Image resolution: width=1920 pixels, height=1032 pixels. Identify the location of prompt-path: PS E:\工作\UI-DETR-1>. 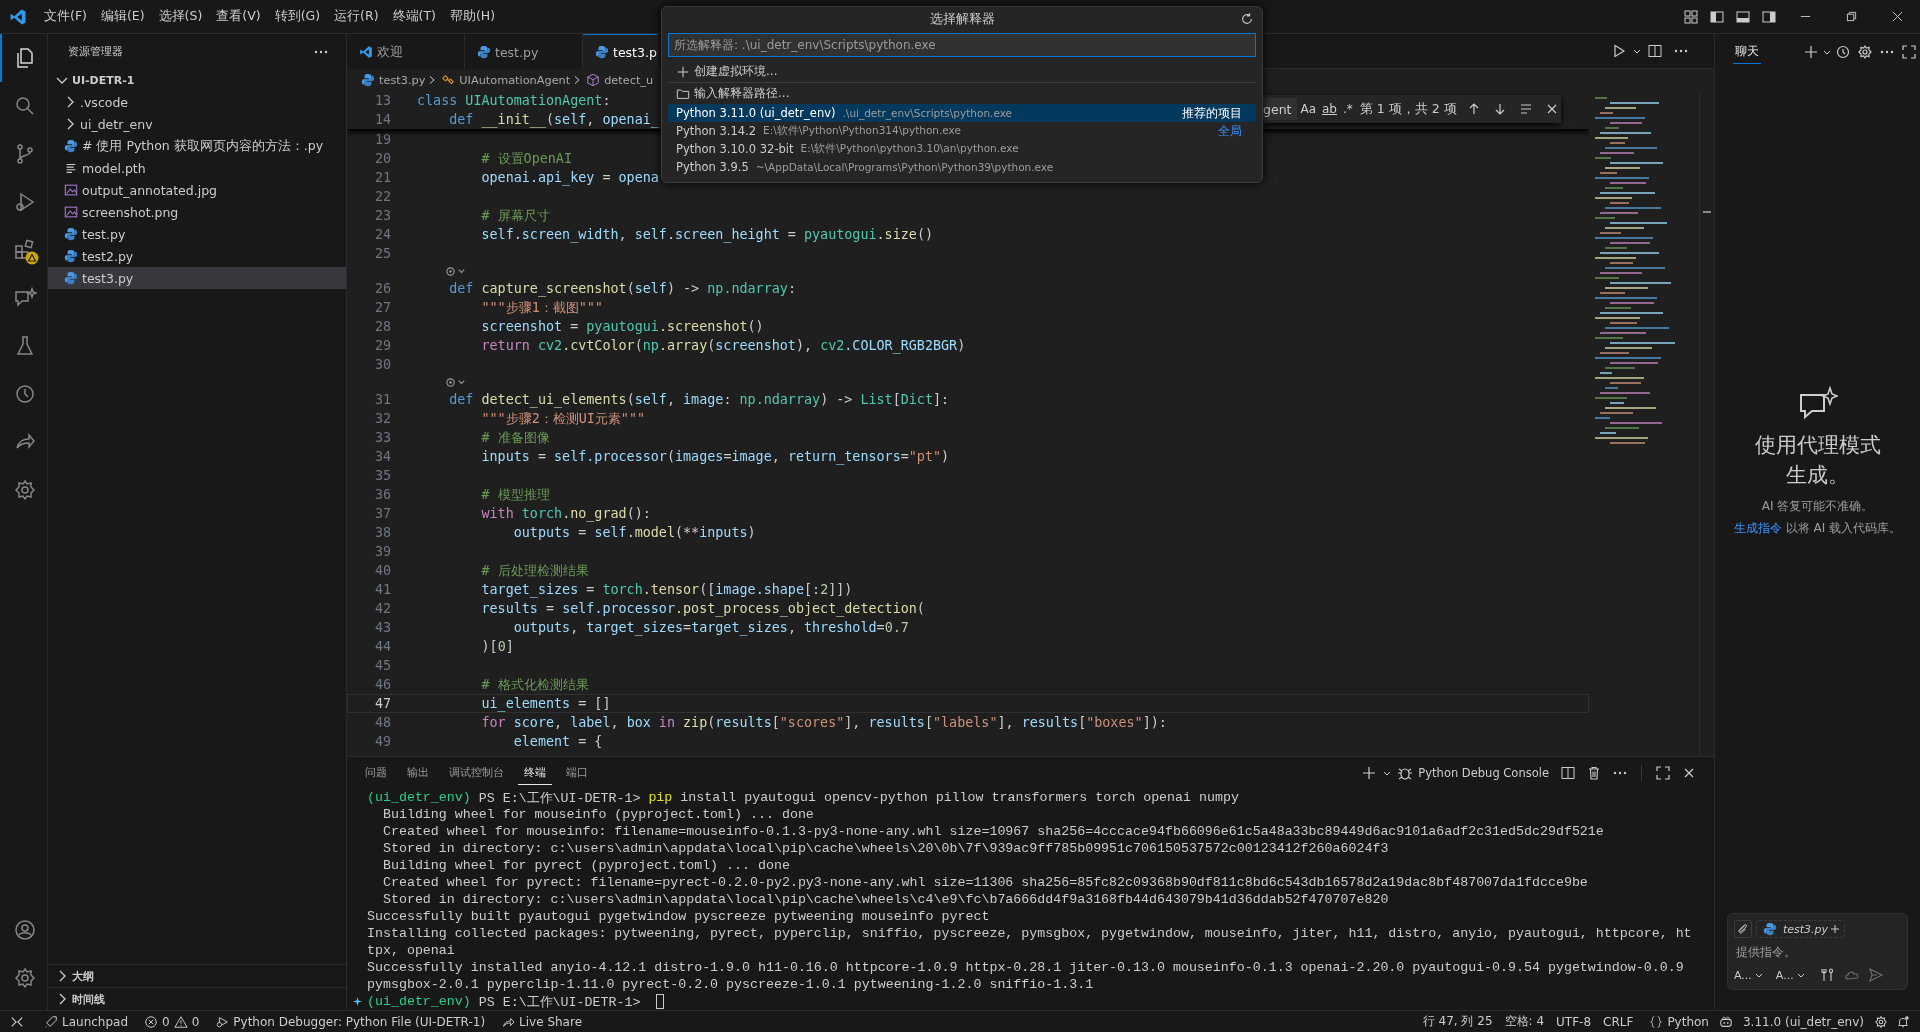
(559, 798).